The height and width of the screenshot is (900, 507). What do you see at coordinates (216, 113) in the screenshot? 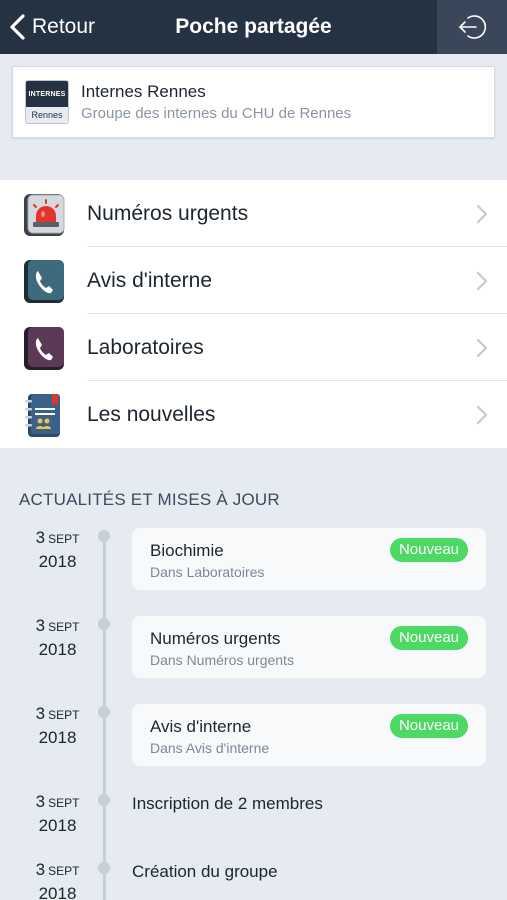
I see `group-description: Groupe des internes du CHU de Rennes` at bounding box center [216, 113].